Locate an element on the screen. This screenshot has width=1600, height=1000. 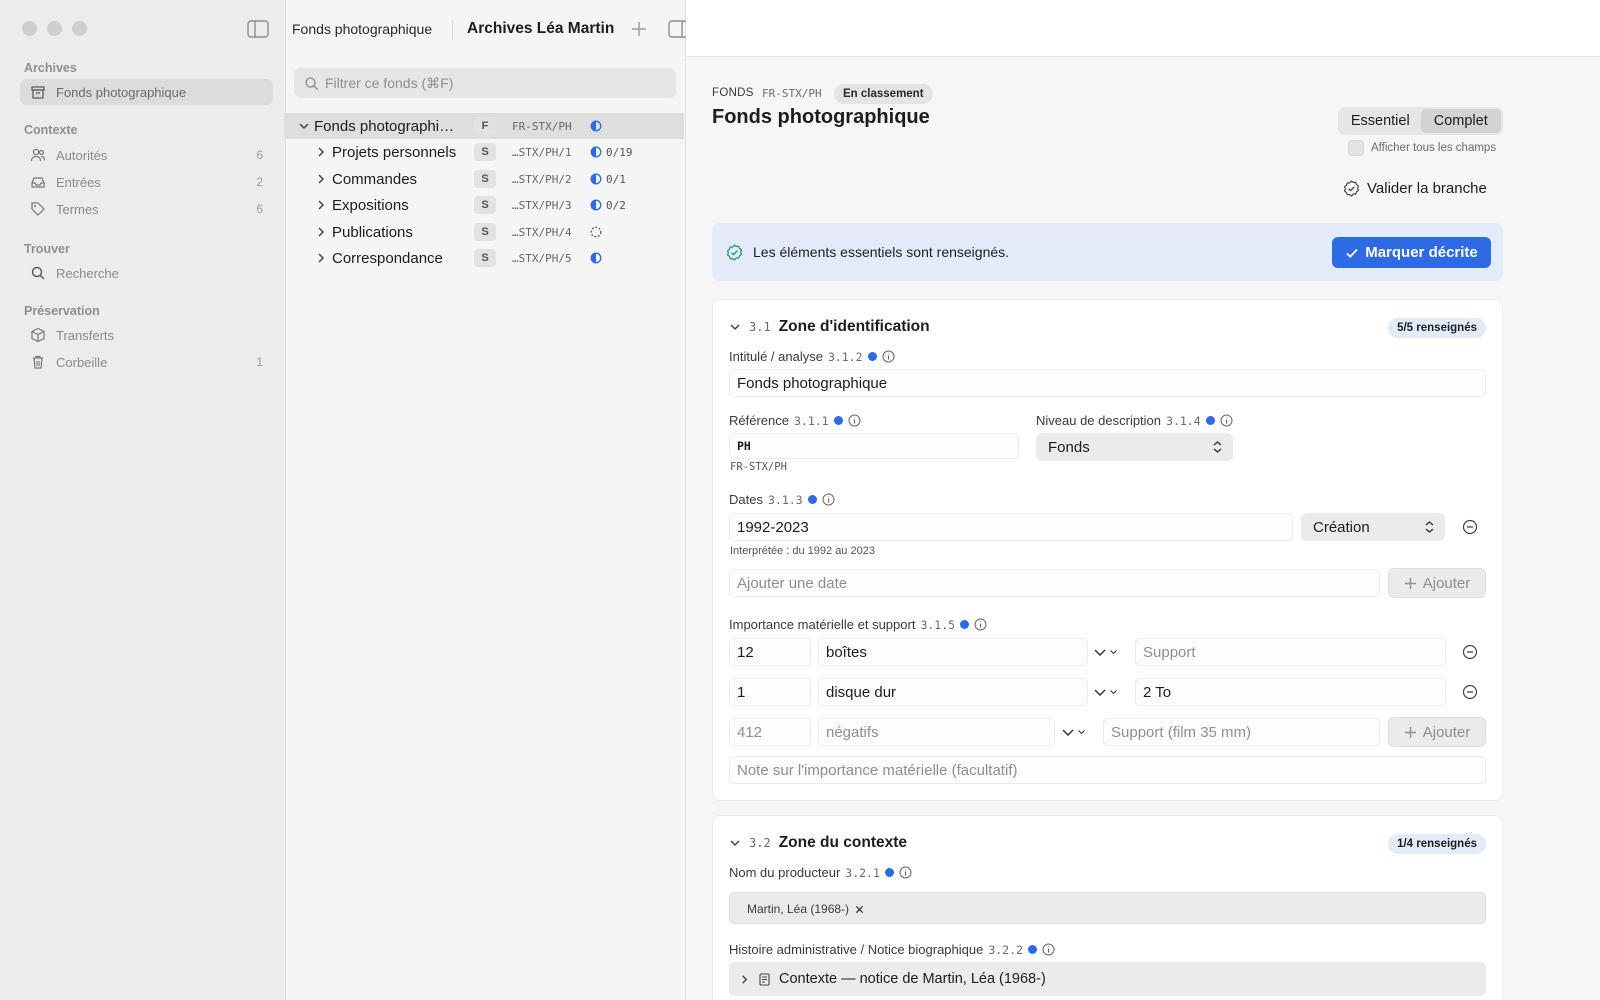
reference-input: PH is located at coordinates (874, 446).